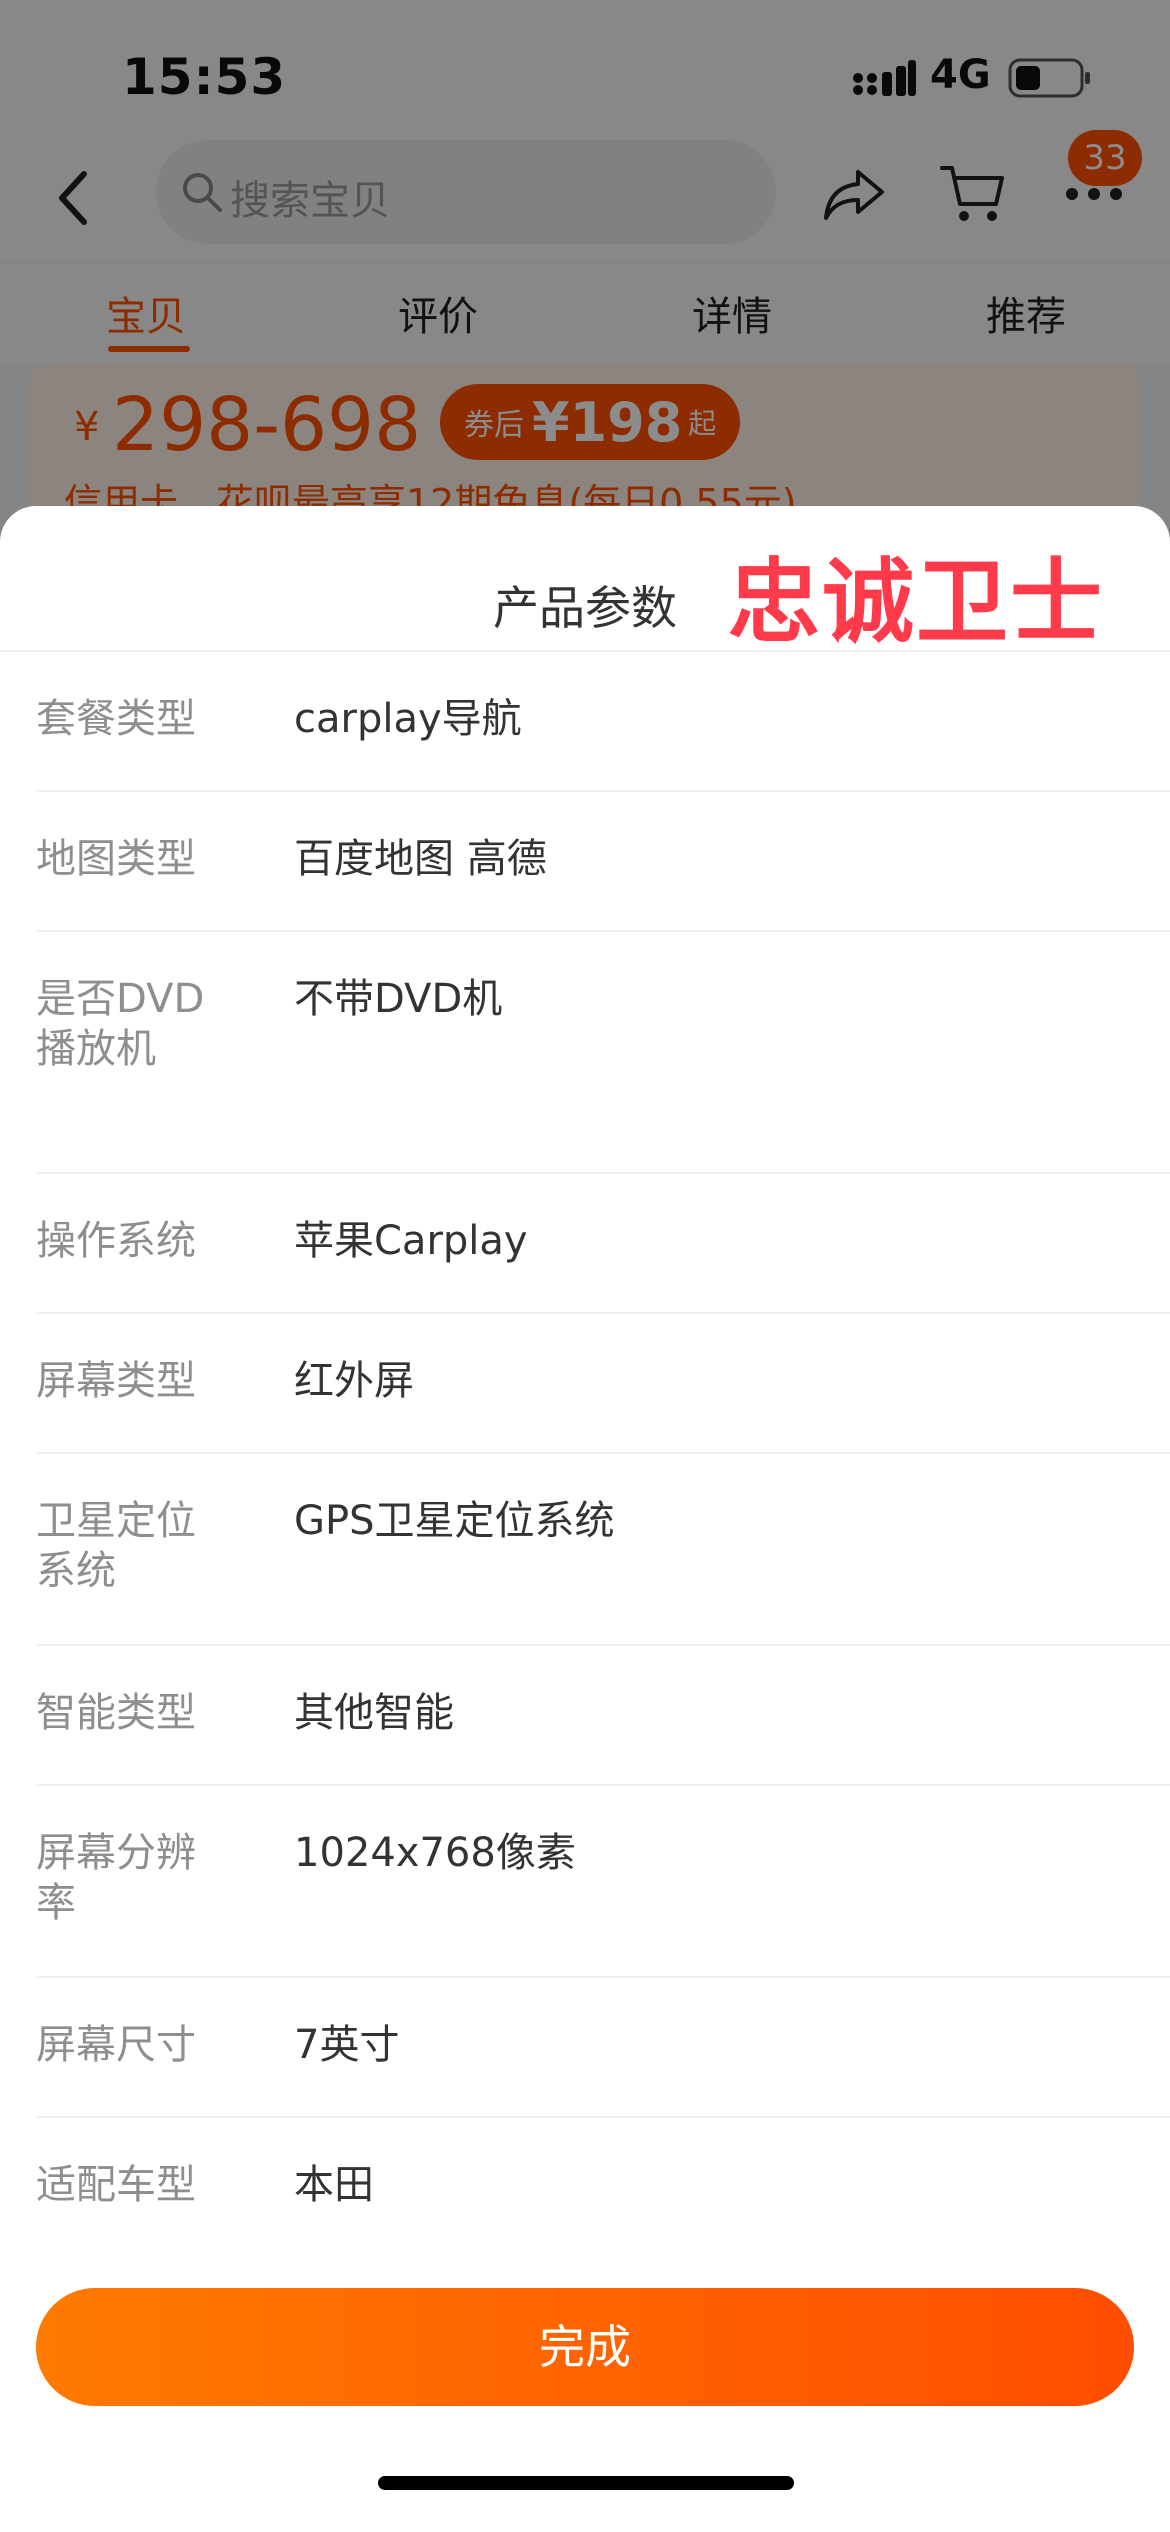 The width and height of the screenshot is (1170, 2532). What do you see at coordinates (603, 2188) in the screenshot?
I see `param-row: 适配车型 本田` at bounding box center [603, 2188].